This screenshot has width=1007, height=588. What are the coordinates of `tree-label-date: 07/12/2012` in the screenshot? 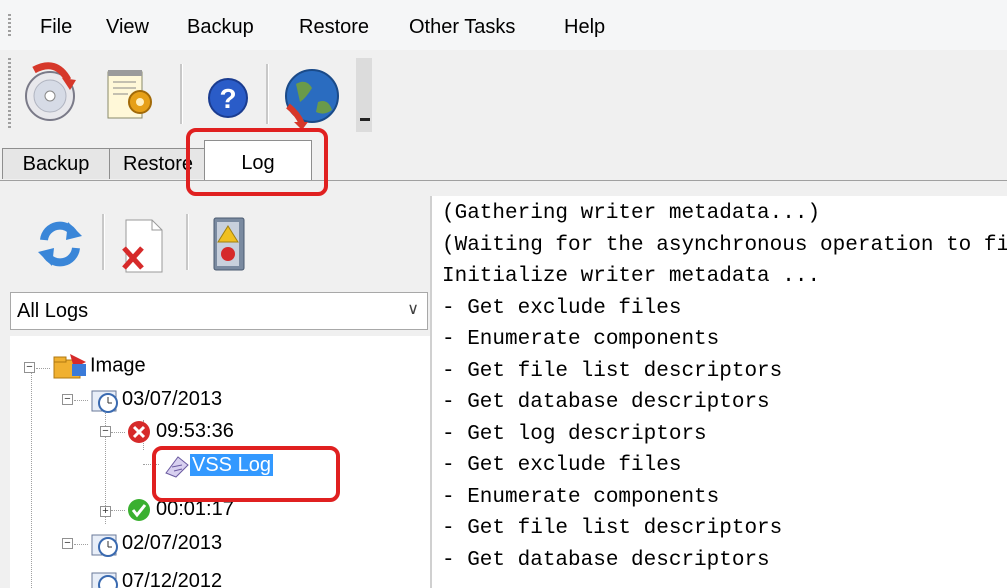 It's located at (172, 579).